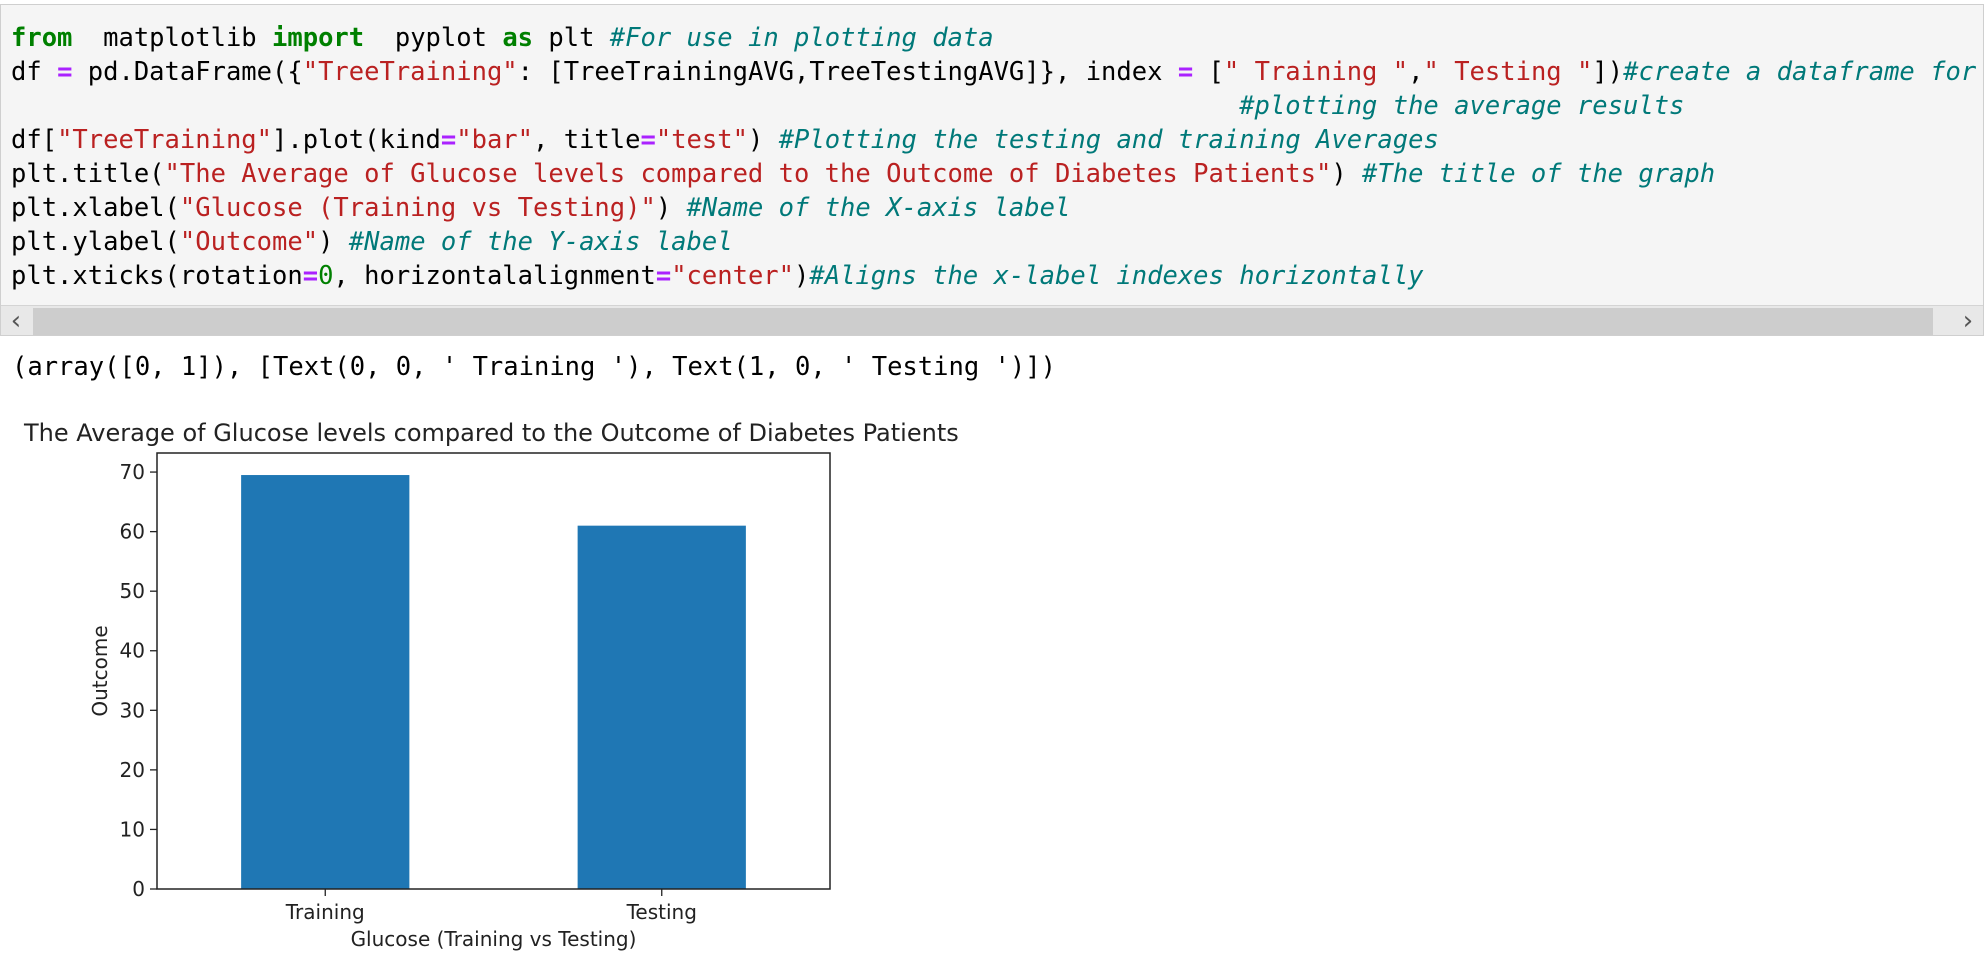  What do you see at coordinates (801, 38) in the screenshot?
I see `code-token: #For use in plotting data` at bounding box center [801, 38].